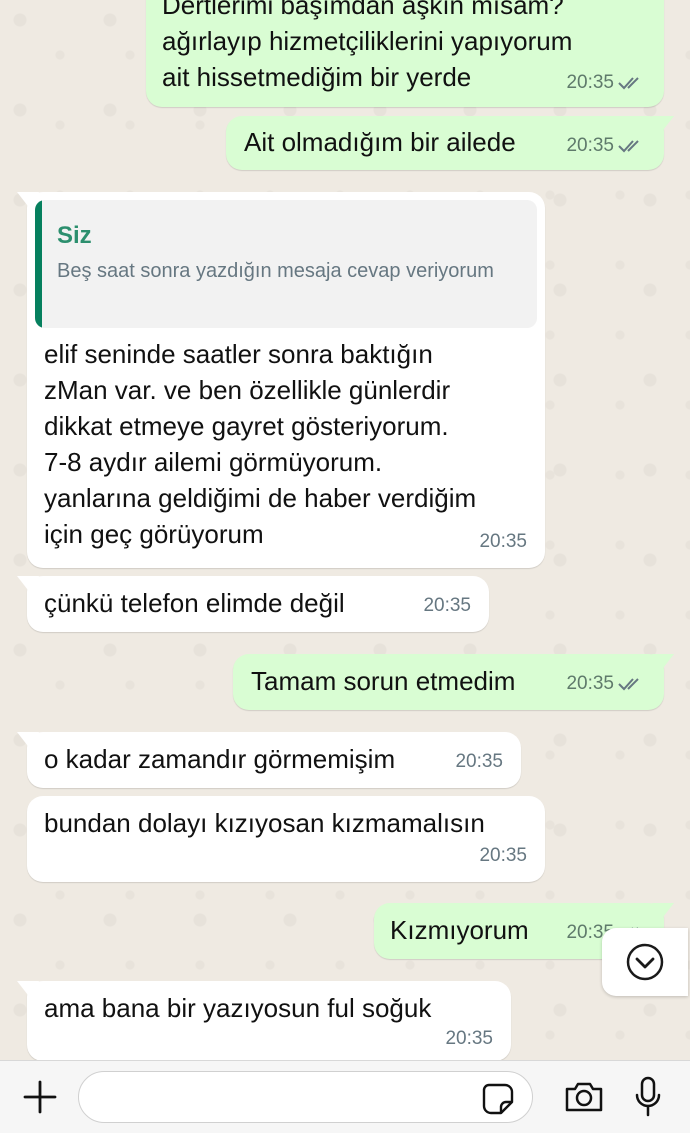 The width and height of the screenshot is (690, 1133). I want to click on sticker-icon, so click(498, 1099).